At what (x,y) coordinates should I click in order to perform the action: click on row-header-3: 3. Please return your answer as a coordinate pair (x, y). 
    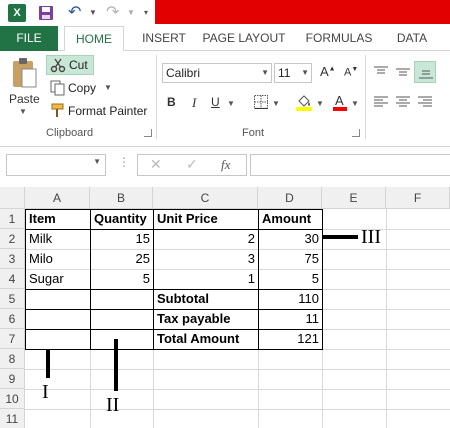
    Looking at the image, I should click on (12, 259).